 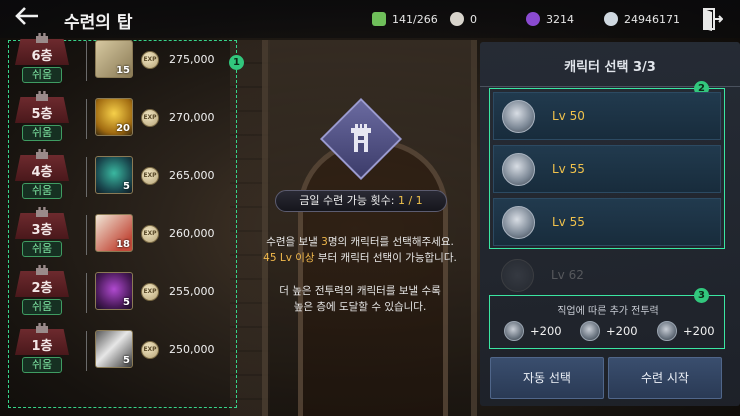 What do you see at coordinates (192, 59) in the screenshot?
I see `exp-amount: 275,000` at bounding box center [192, 59].